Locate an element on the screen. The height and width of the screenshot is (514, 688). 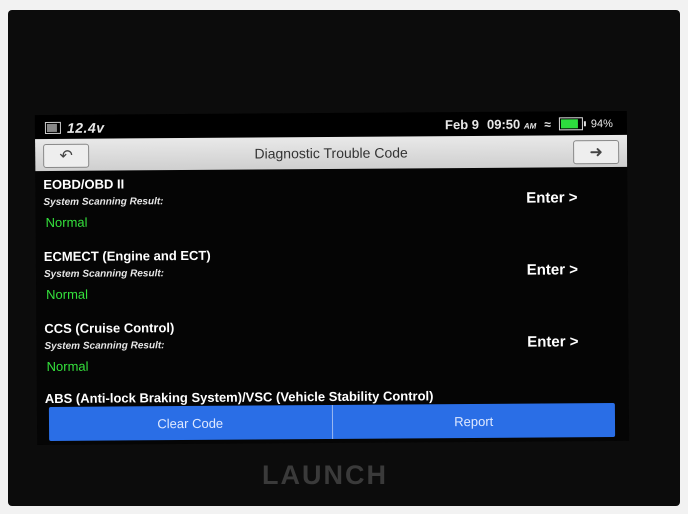
wifi-icon: ≈ is located at coordinates (547, 124).